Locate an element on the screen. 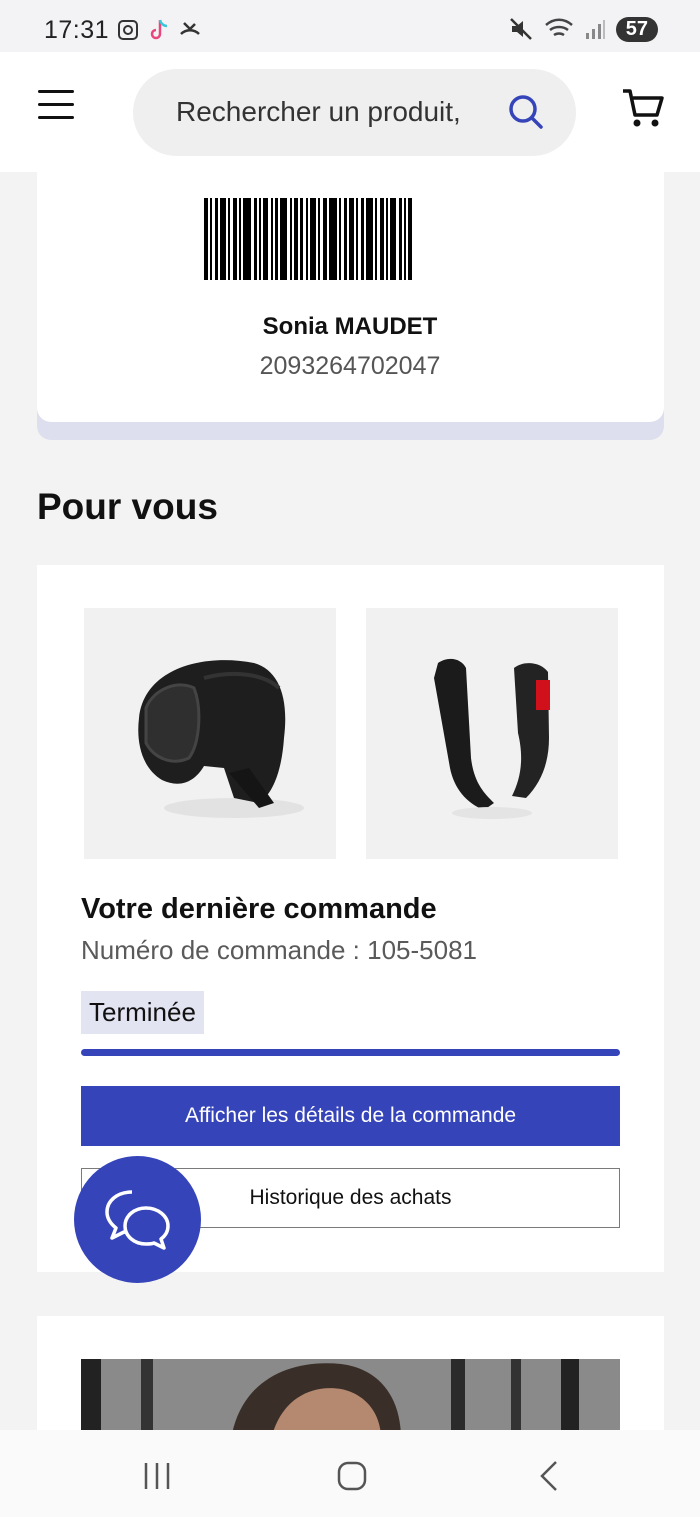 The height and width of the screenshot is (1517, 700). chat-icon is located at coordinates (137, 1220).